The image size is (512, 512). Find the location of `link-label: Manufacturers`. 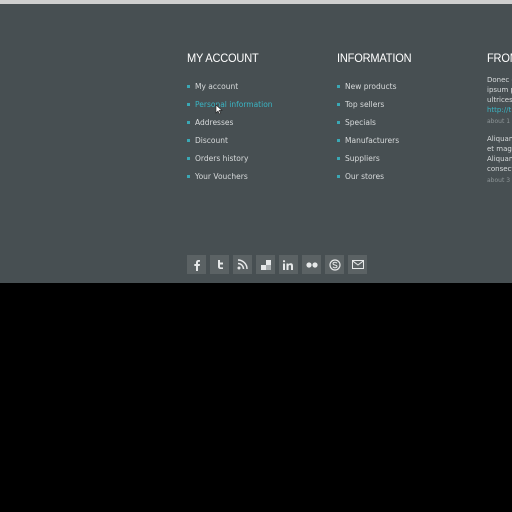

link-label: Manufacturers is located at coordinates (372, 140).